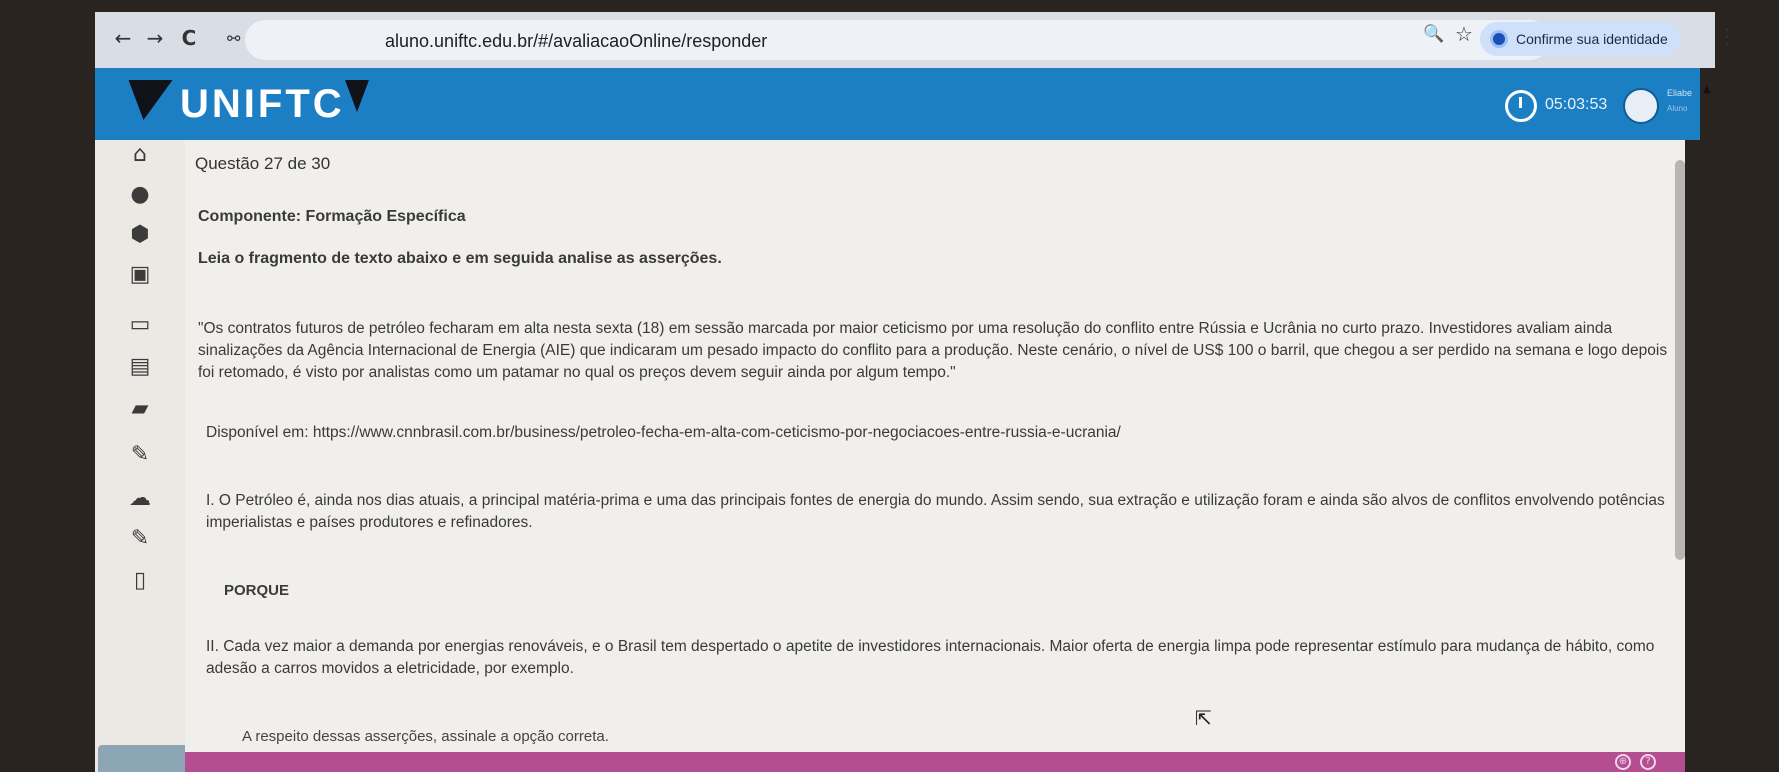 Image resolution: width=1779 pixels, height=772 pixels. Describe the element at coordinates (1499, 39) in the screenshot. I see `profile-icon` at that location.